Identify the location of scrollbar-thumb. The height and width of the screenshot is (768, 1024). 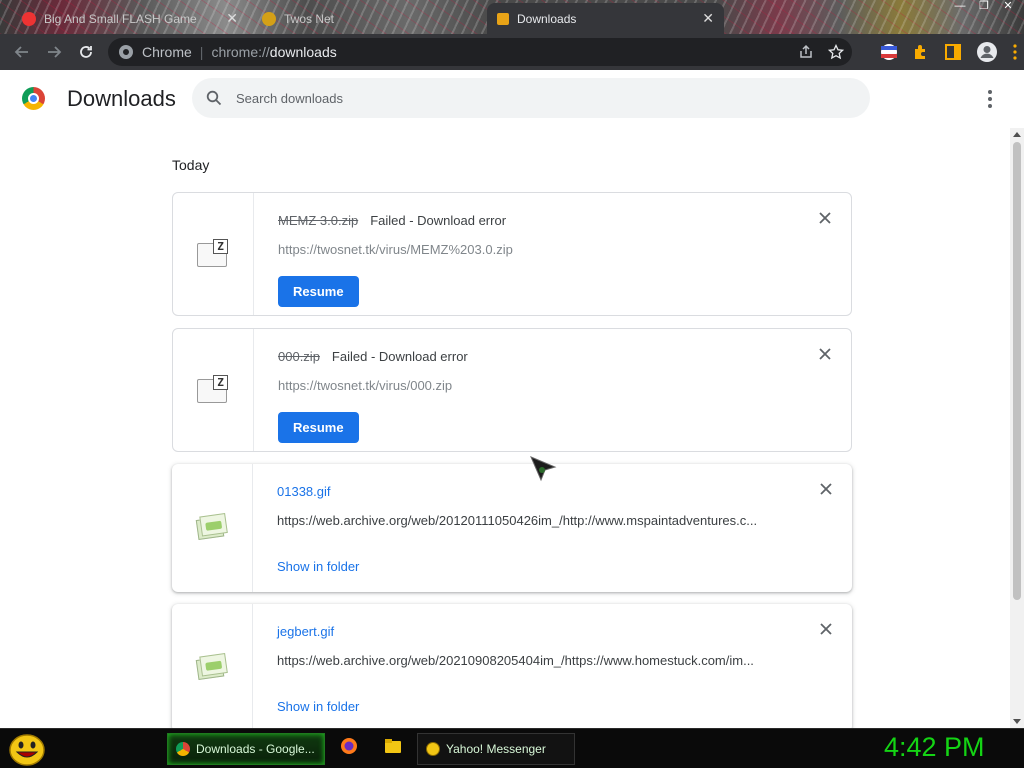
(1017, 371).